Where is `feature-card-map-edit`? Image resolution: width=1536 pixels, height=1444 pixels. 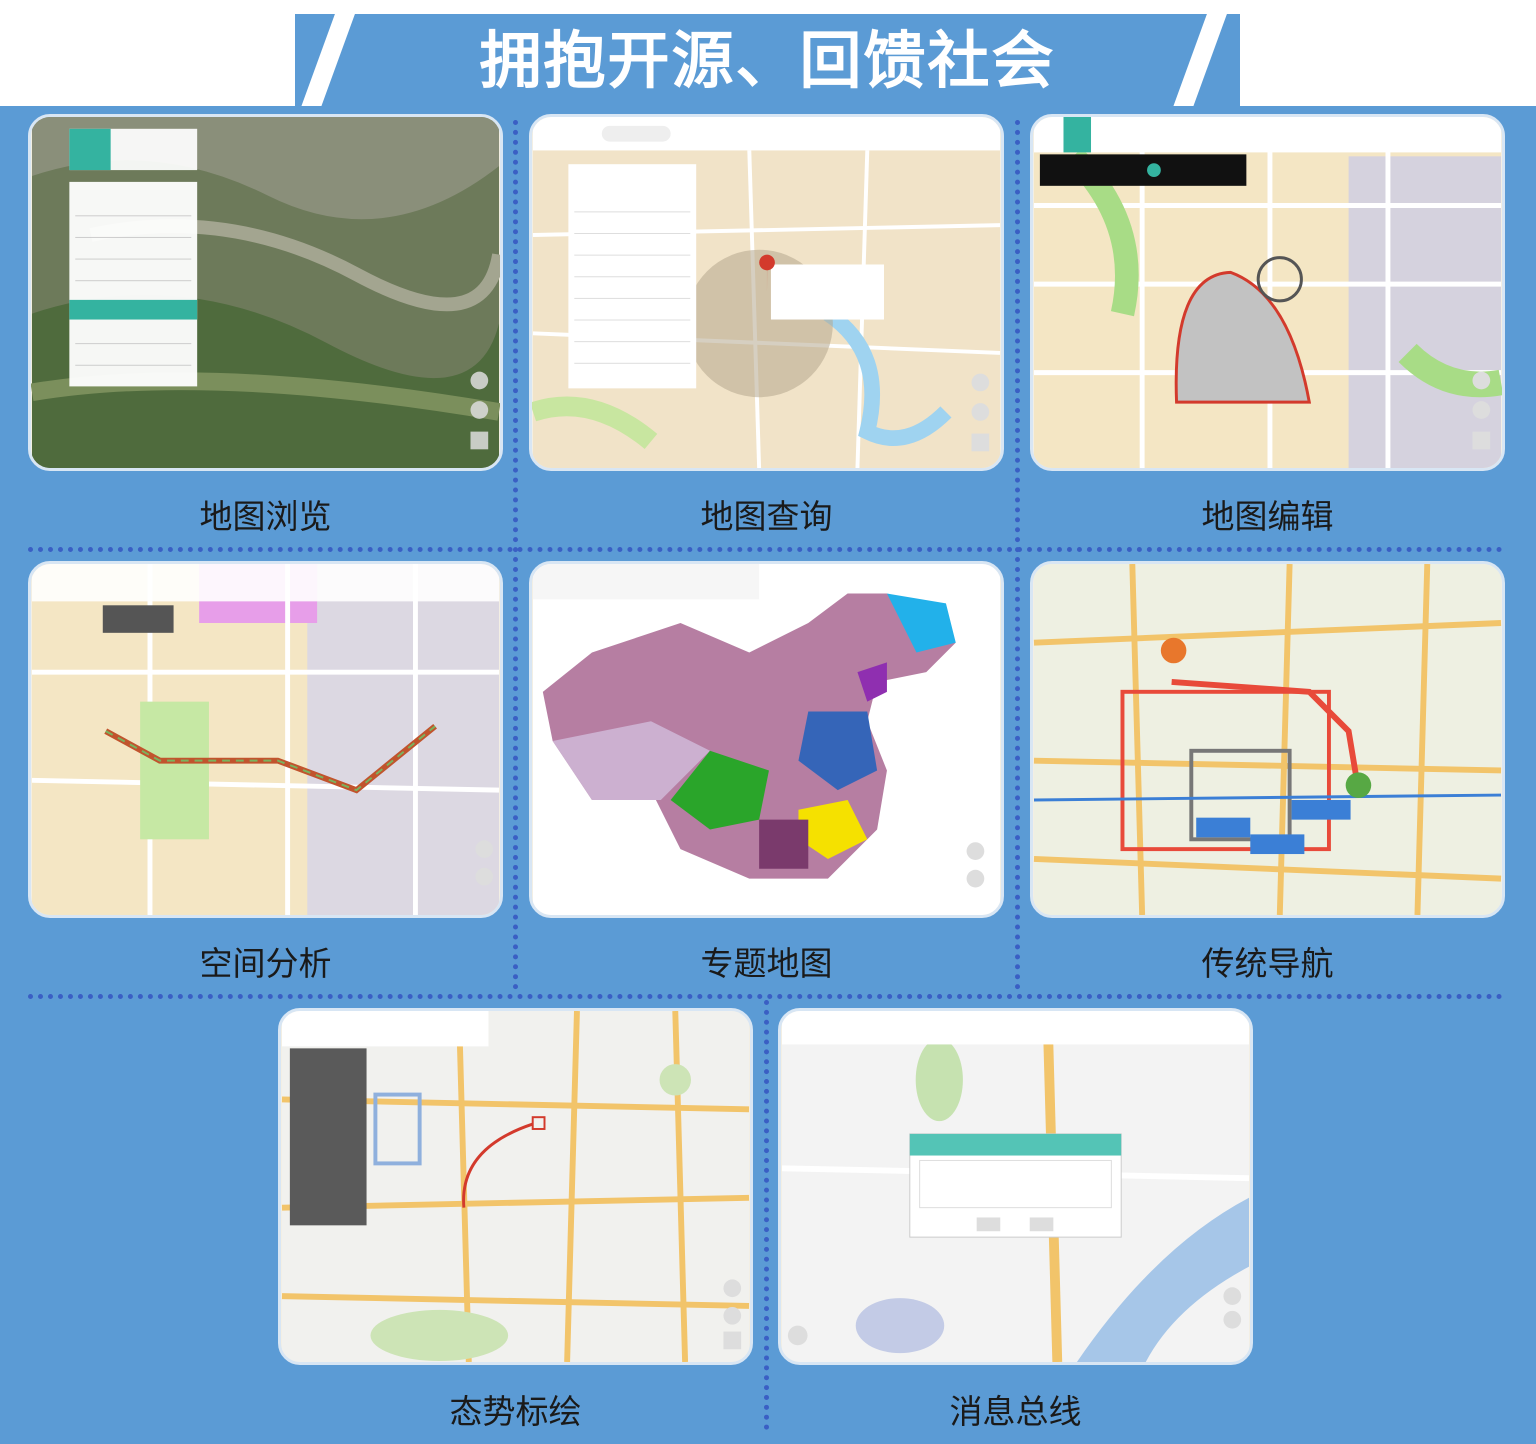 feature-card-map-edit is located at coordinates (1267, 292).